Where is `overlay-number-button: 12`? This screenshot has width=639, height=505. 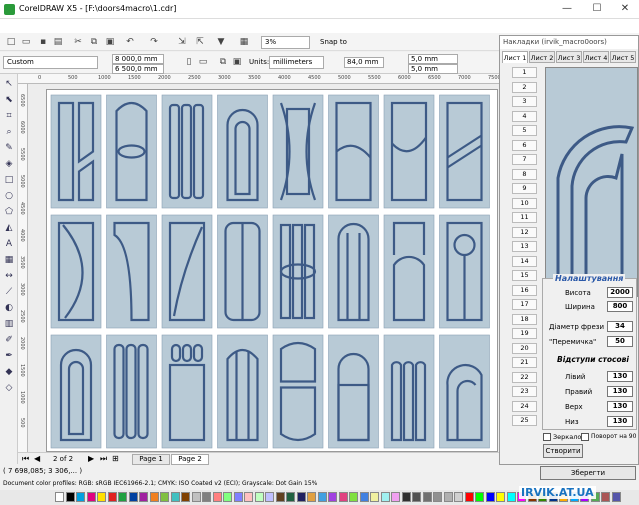 overlay-number-button: 12 is located at coordinates (524, 232).